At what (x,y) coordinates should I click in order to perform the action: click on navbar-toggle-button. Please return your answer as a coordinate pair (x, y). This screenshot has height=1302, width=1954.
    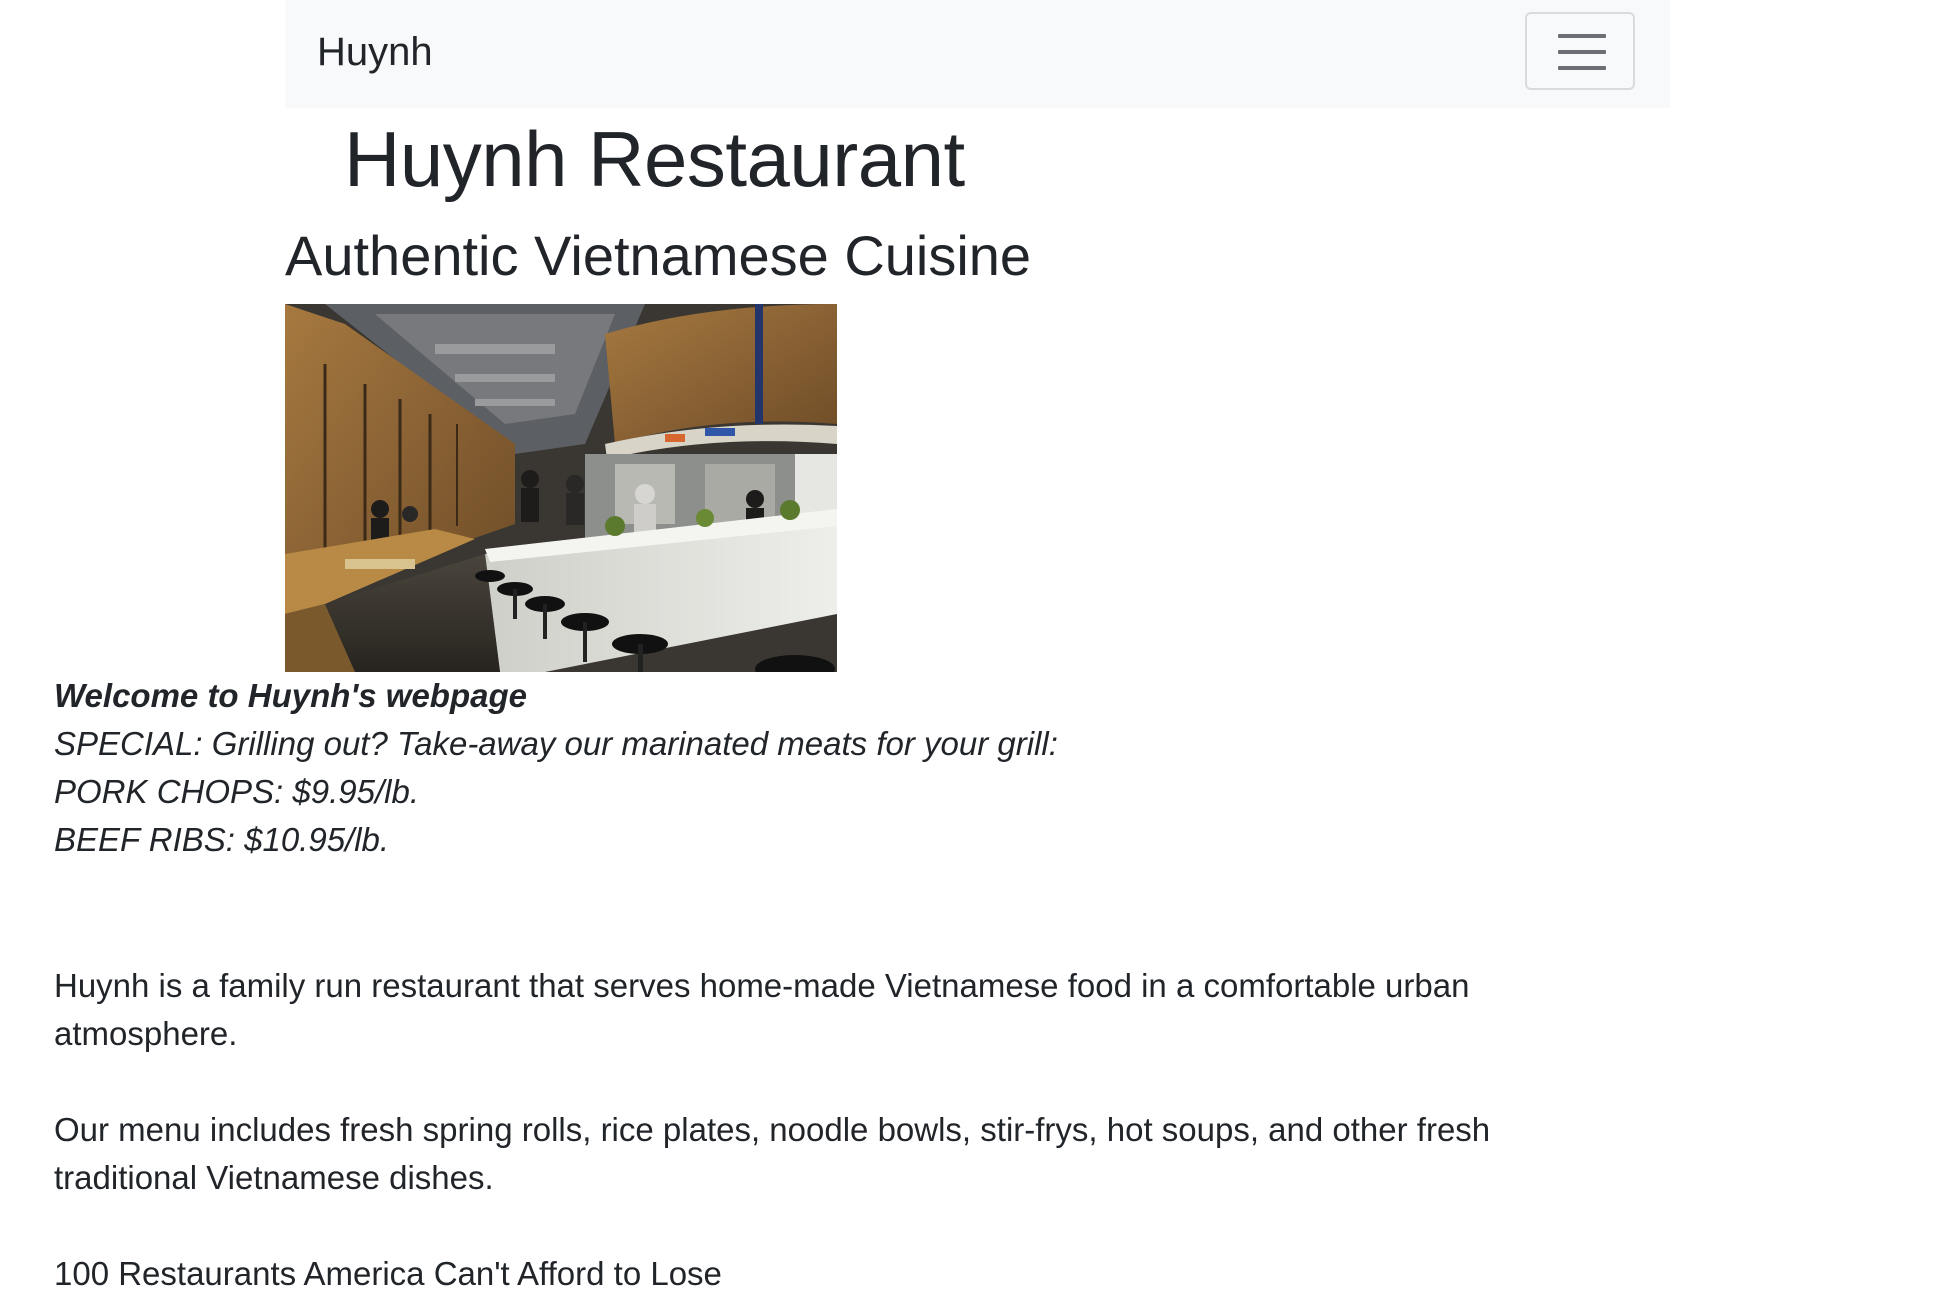
    Looking at the image, I should click on (1580, 51).